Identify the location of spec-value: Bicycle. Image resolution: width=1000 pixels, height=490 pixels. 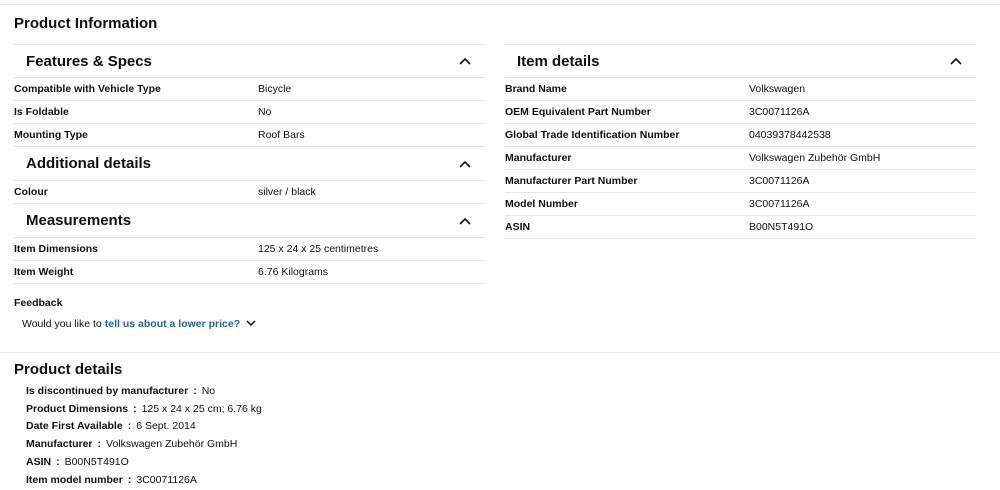
(275, 89).